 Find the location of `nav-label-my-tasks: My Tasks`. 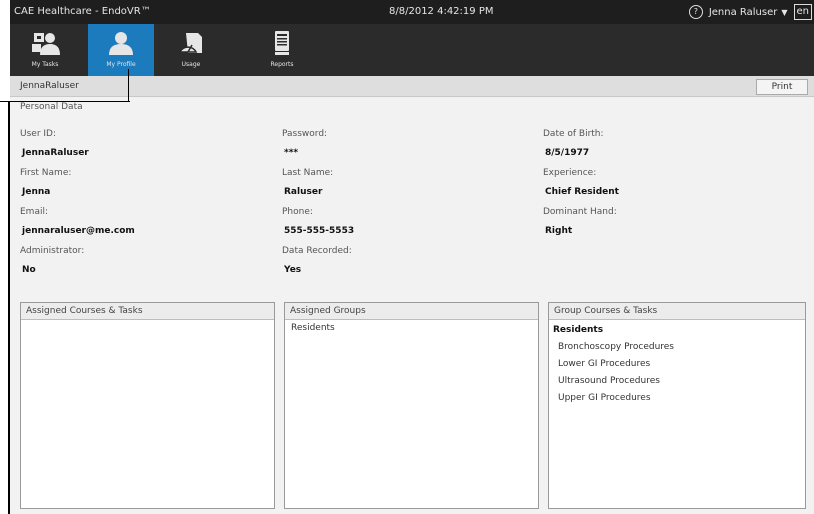

nav-label-my-tasks: My Tasks is located at coordinates (45, 64).